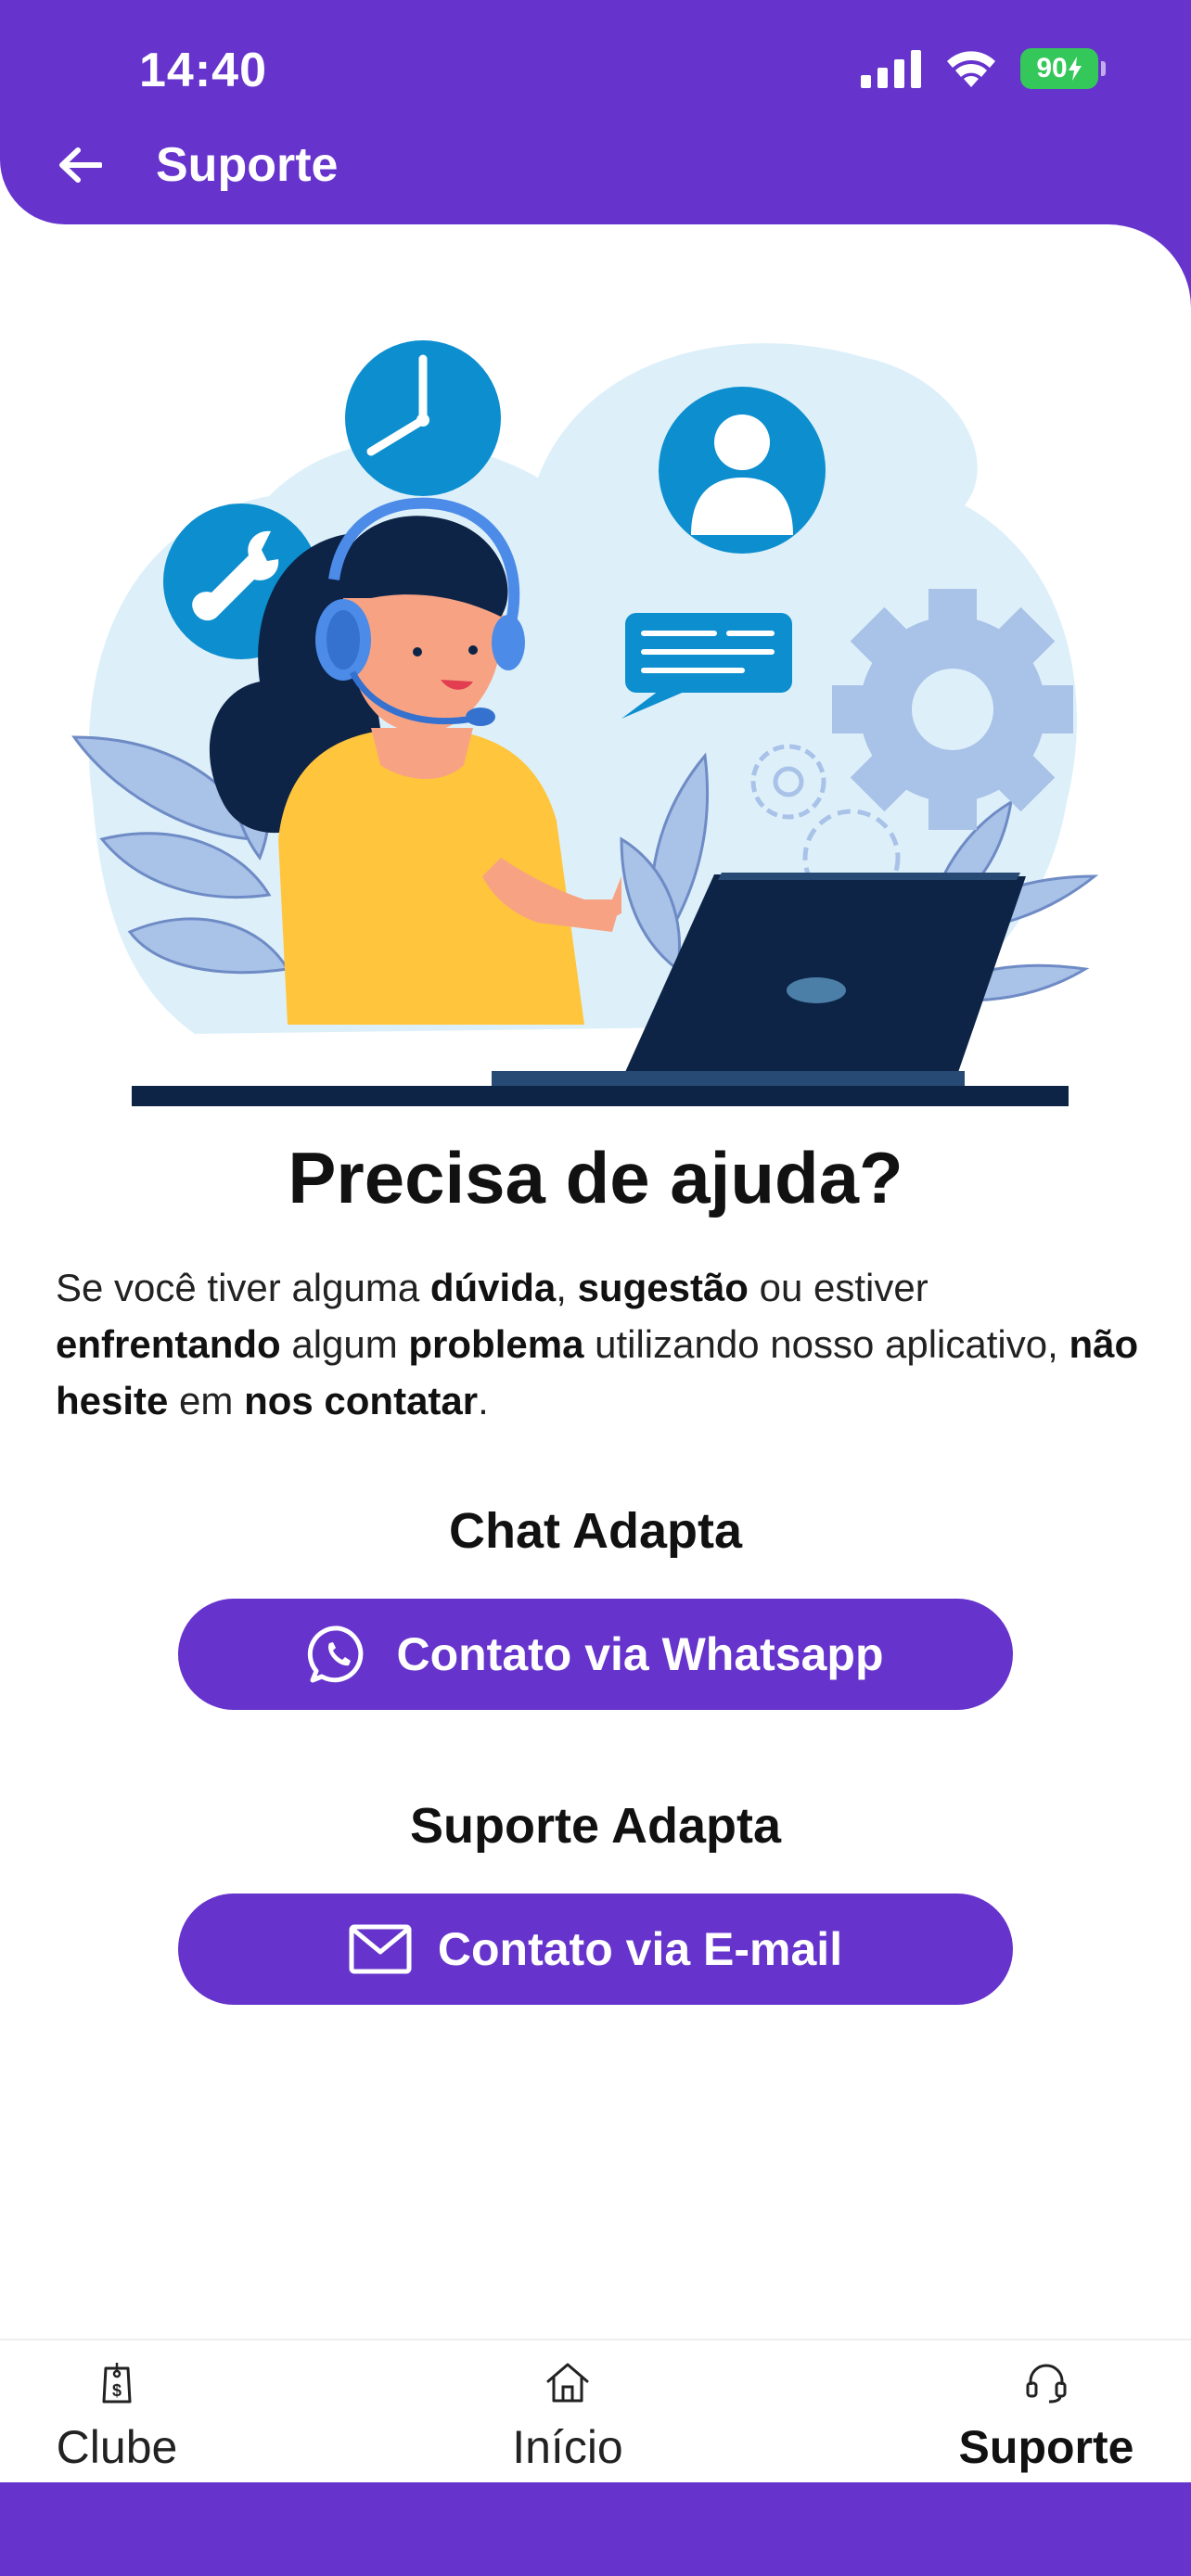  What do you see at coordinates (595, 2529) in the screenshot?
I see `bottom-bar-fill` at bounding box center [595, 2529].